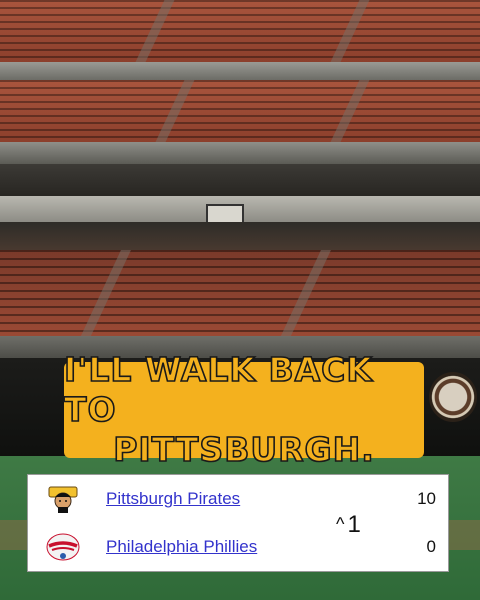 The width and height of the screenshot is (480, 600). I want to click on stadium-emblem-icon, so click(453, 397).